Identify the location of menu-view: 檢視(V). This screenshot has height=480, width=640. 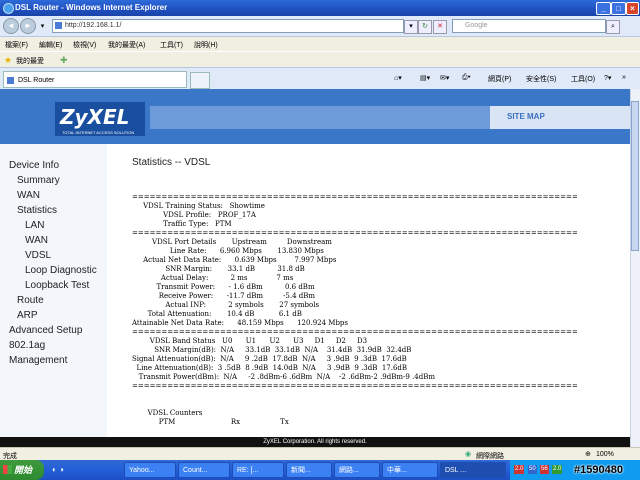
(84, 45).